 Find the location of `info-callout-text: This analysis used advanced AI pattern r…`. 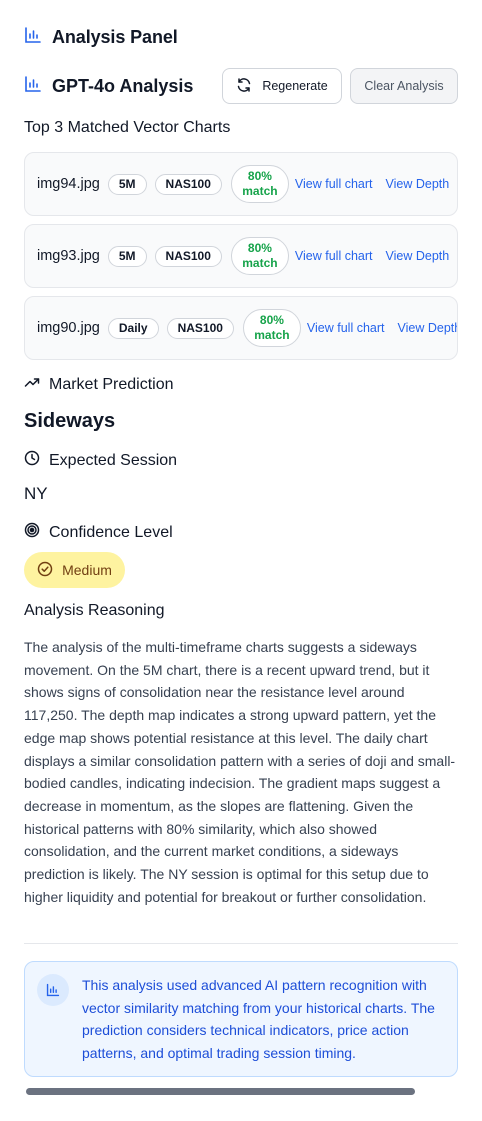

info-callout-text: This analysis used advanced AI pattern r… is located at coordinates (258, 1019).